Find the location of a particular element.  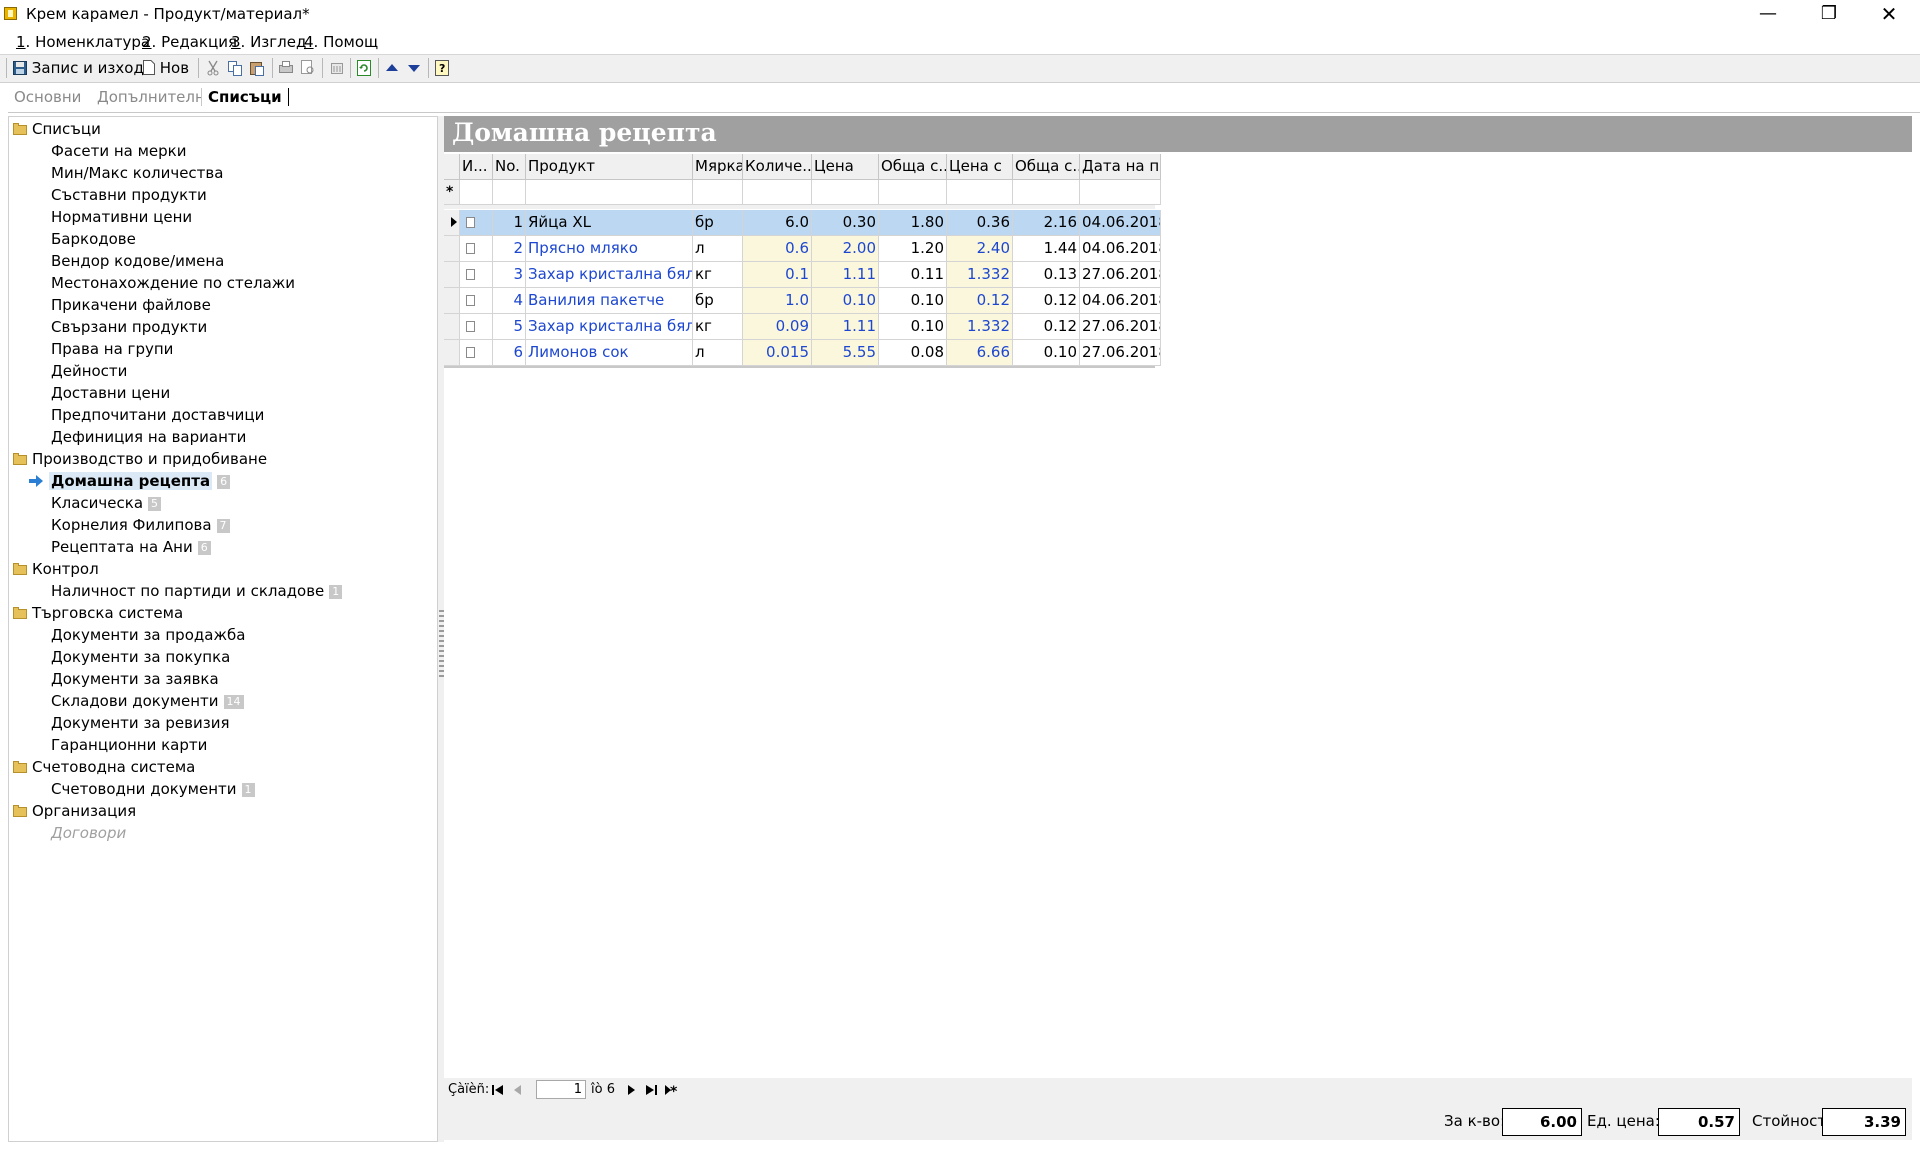

maximize-button: ❐ is located at coordinates (1829, 15).